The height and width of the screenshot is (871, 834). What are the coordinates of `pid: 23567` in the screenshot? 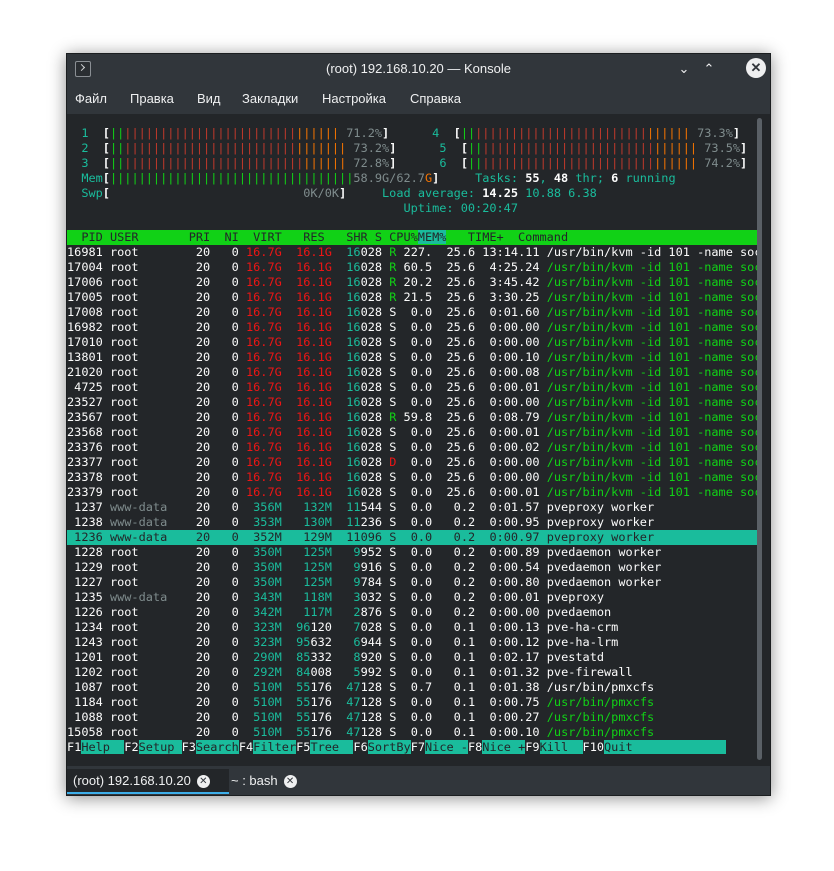 It's located at (88, 417).